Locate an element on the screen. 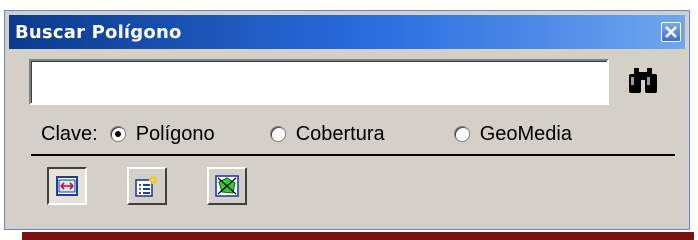 This screenshot has height=240, width=698. clave-options: Clave: Polígono Cobertura GeoMedia is located at coordinates (306, 134).